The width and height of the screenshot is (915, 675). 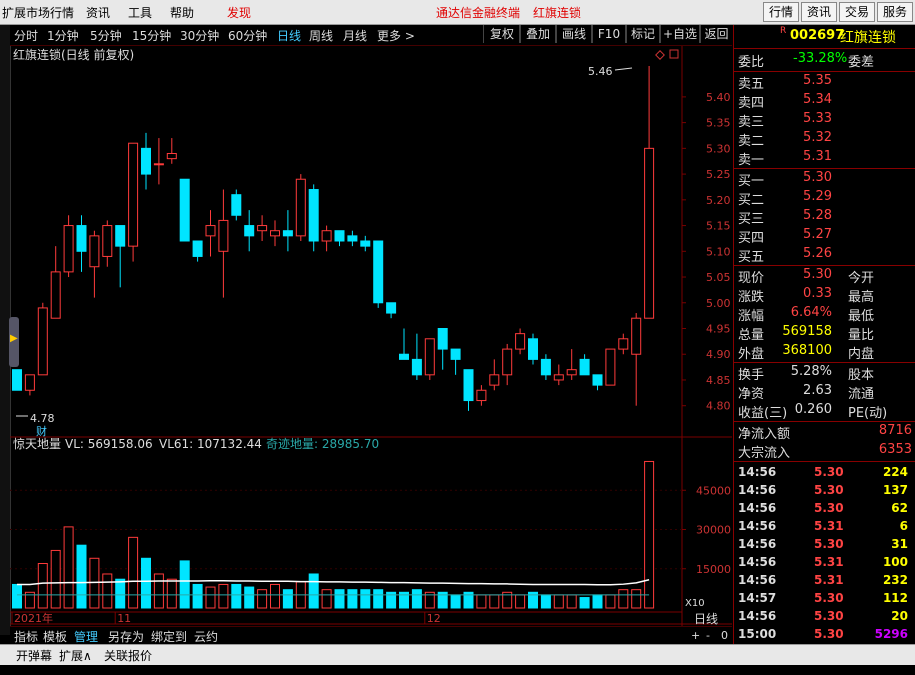 I want to click on indicator-tabs: 指标 模板 管理 另存为 绑定到 云约 + - 0, so click(x=371, y=635).